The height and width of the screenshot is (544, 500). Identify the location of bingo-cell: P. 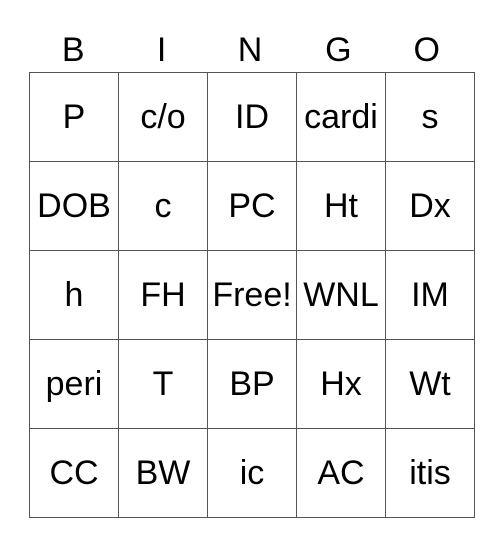
(74, 117).